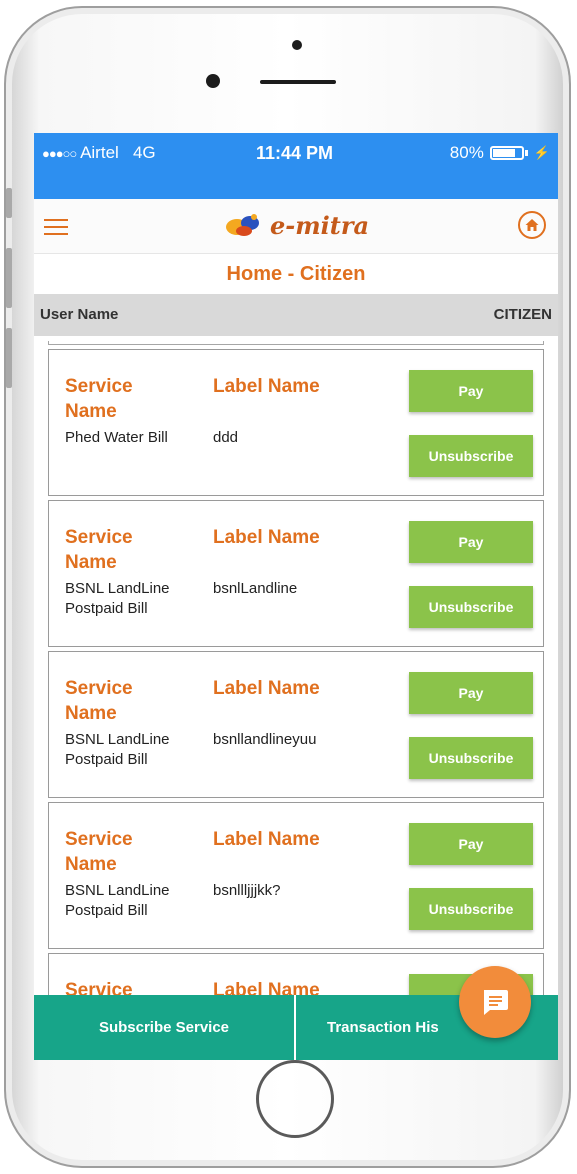  What do you see at coordinates (213, 81) in the screenshot?
I see `front-camera` at bounding box center [213, 81].